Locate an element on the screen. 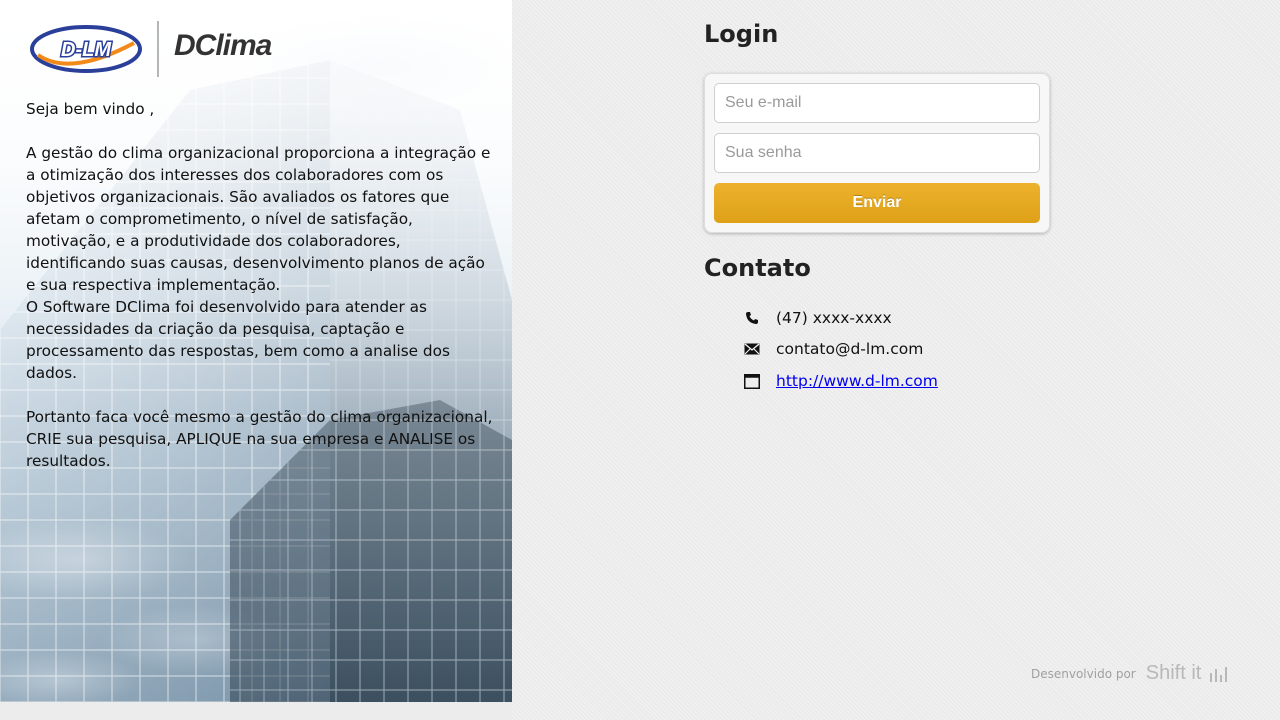 The height and width of the screenshot is (720, 1280). phone-number: (47) xxxx-xxxx is located at coordinates (834, 318).